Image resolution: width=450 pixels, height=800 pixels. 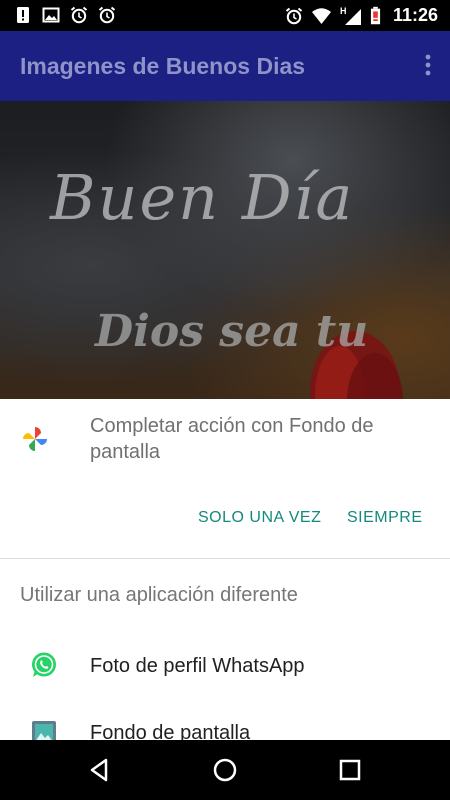 I want to click on wifi-icon, so click(x=321, y=15).